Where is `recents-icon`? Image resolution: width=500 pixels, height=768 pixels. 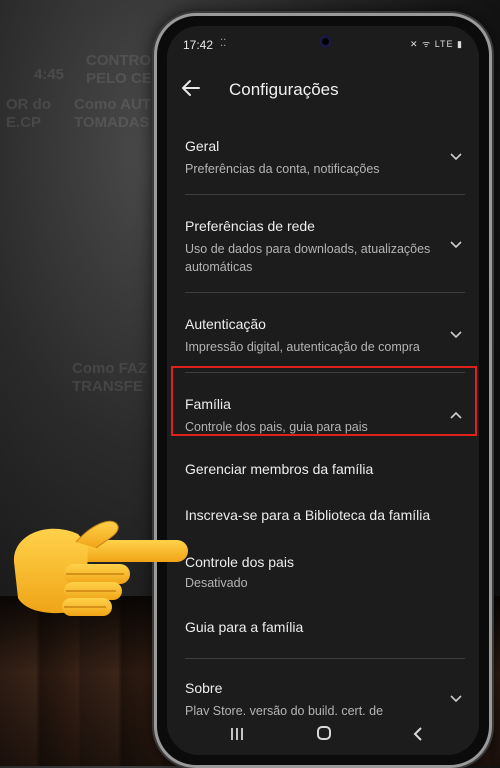
recents-icon is located at coordinates (237, 734).